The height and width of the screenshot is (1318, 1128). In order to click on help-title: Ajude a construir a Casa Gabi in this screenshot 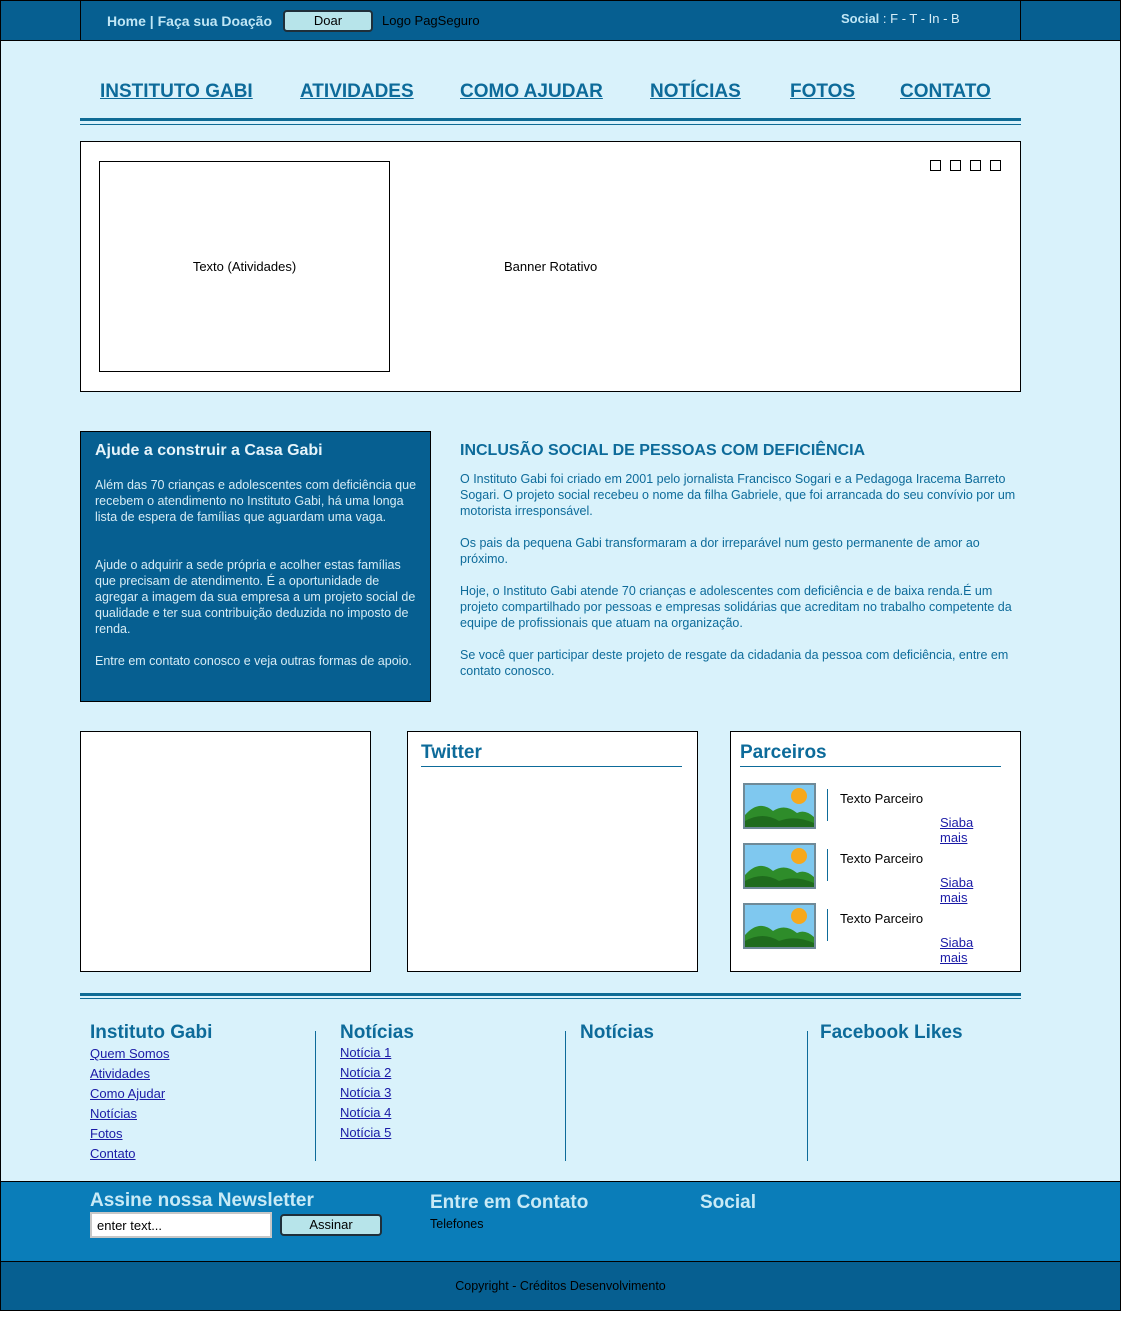, I will do `click(209, 450)`.